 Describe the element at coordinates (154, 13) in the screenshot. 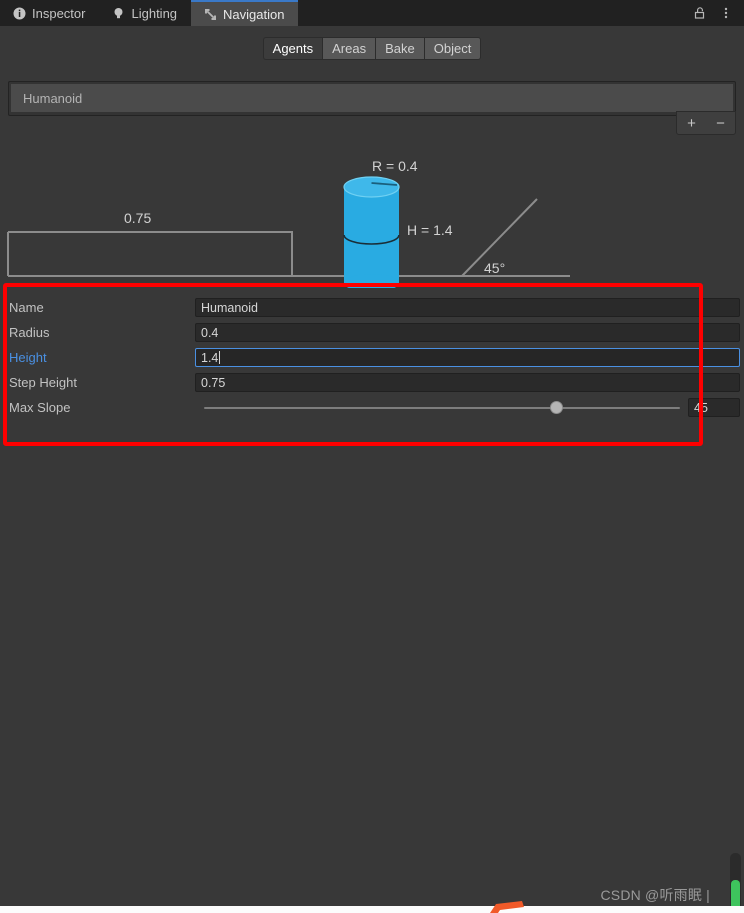

I see `tab-lighting-label: Lighting` at that location.